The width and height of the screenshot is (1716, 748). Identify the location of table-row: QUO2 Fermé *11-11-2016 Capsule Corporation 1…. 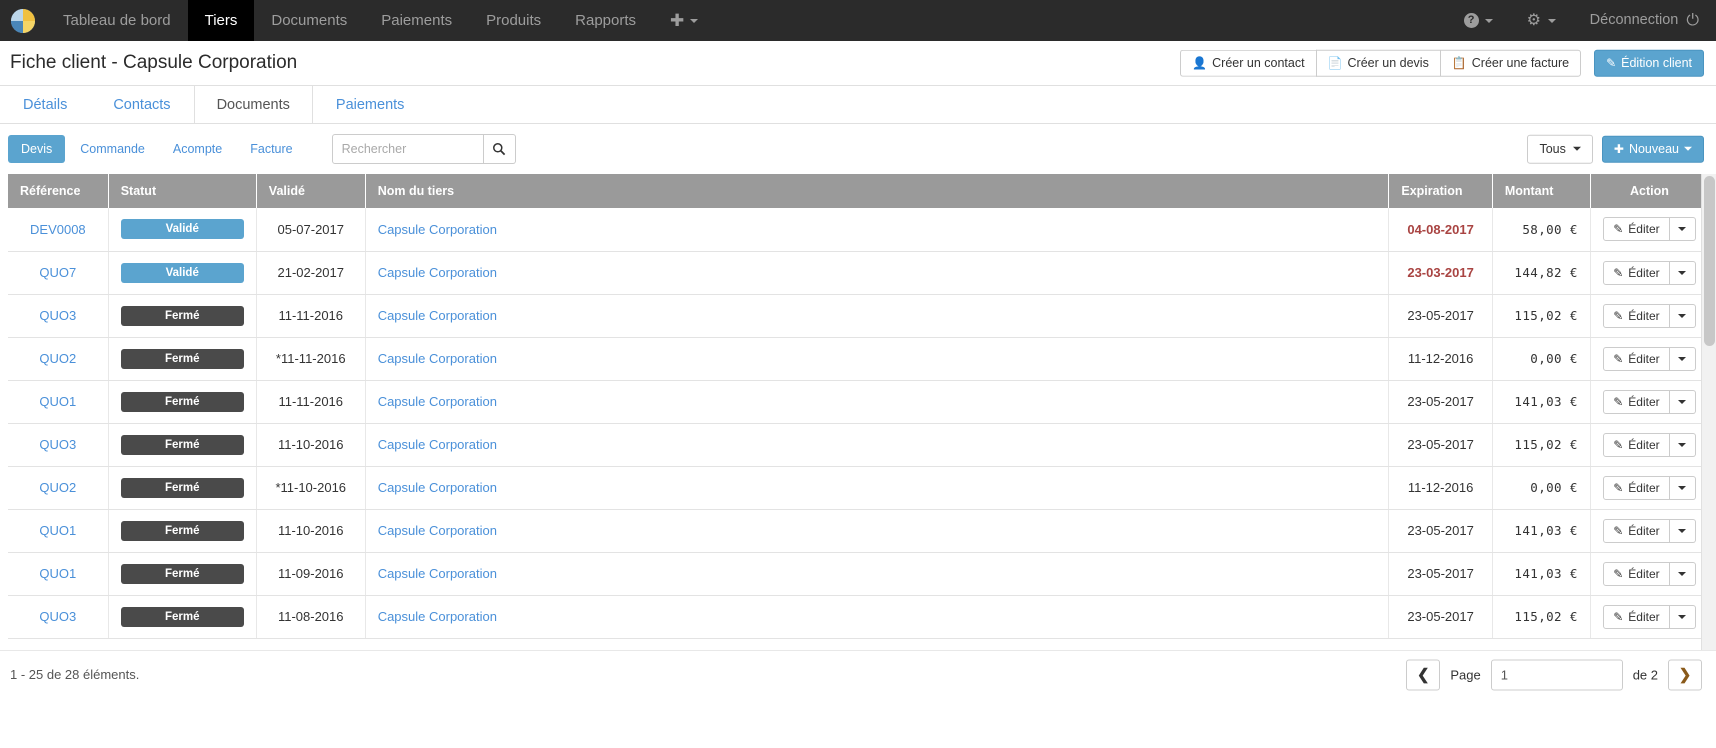
(858, 359).